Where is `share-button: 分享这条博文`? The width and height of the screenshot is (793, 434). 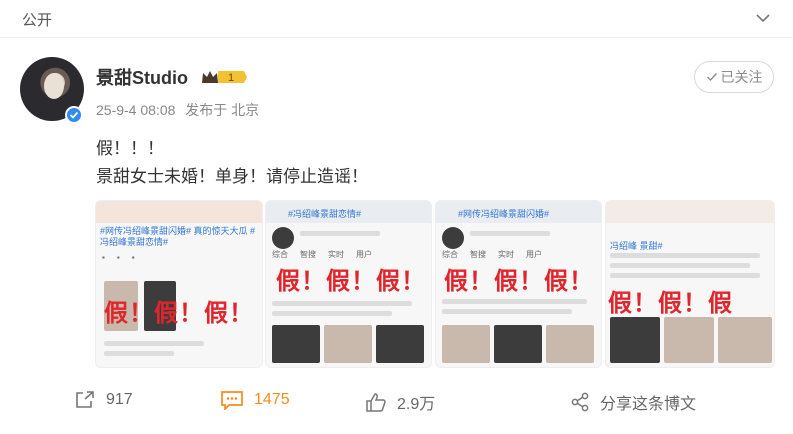
share-button: 分享这条博文 is located at coordinates (633, 402).